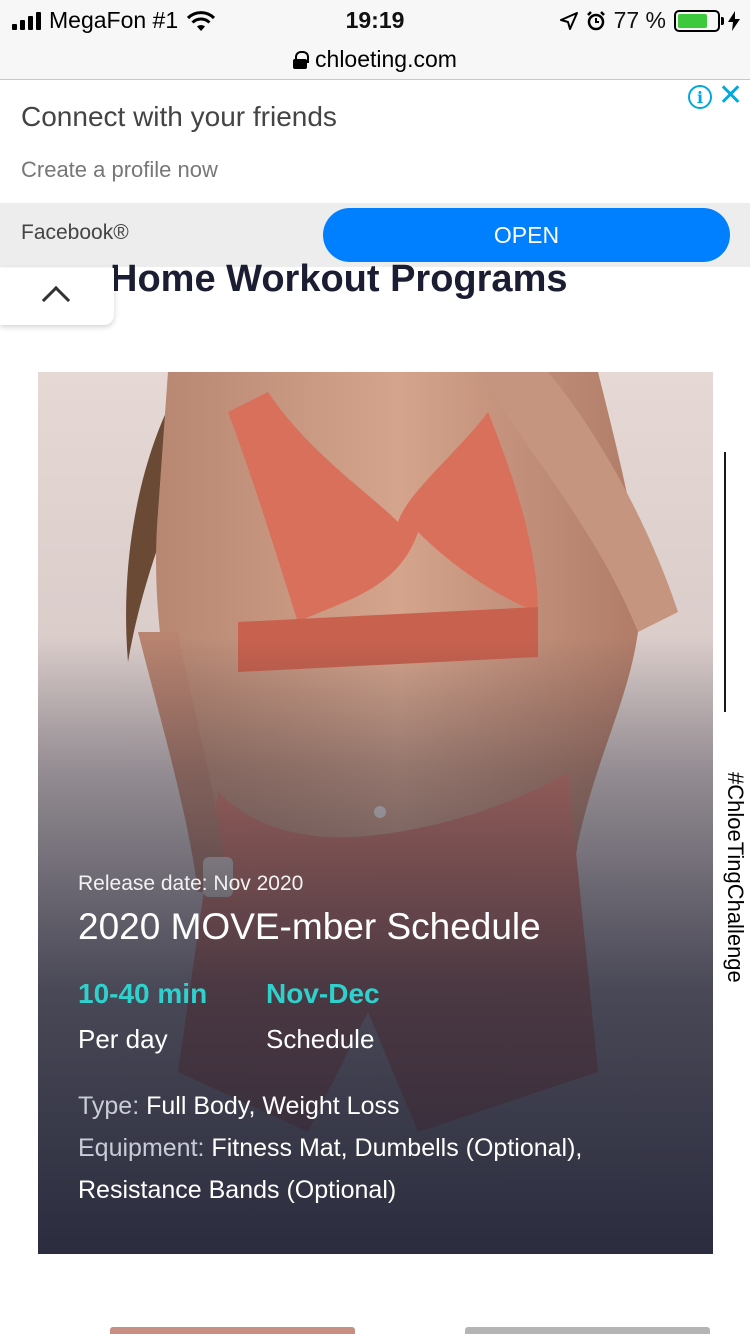  Describe the element at coordinates (141, 1148) in the screenshot. I see `equipment-label: Equipment:` at that location.